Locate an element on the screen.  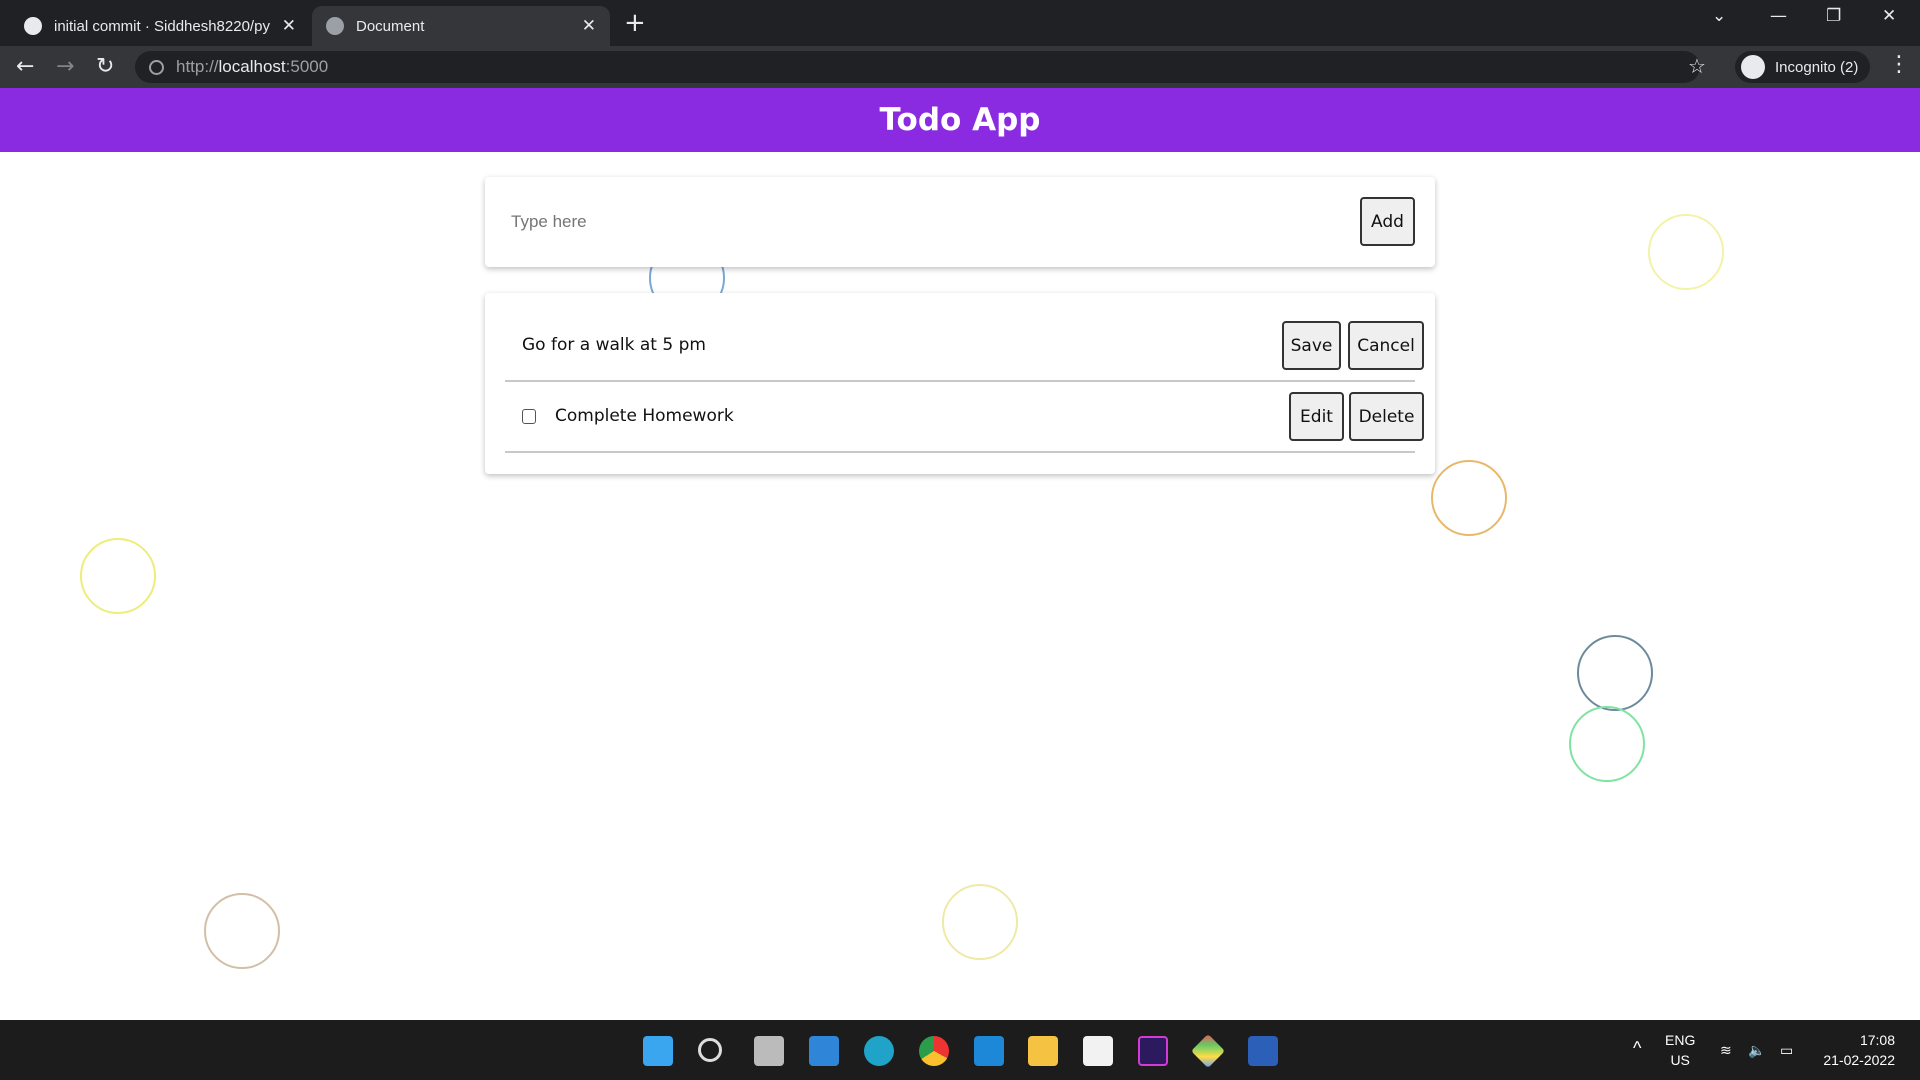
vscode-icon is located at coordinates (989, 1051).